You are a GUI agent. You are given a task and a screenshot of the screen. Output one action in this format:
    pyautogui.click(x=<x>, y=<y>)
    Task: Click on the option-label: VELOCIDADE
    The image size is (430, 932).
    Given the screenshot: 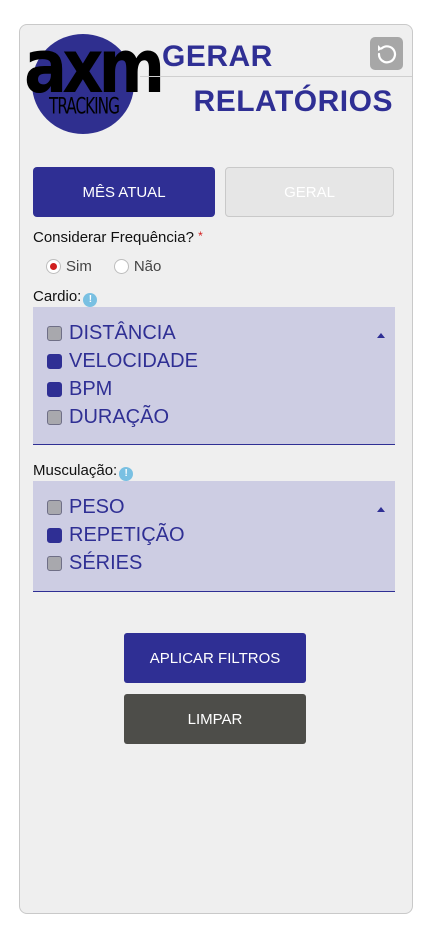 What is the action you would take?
    pyautogui.click(x=133, y=361)
    